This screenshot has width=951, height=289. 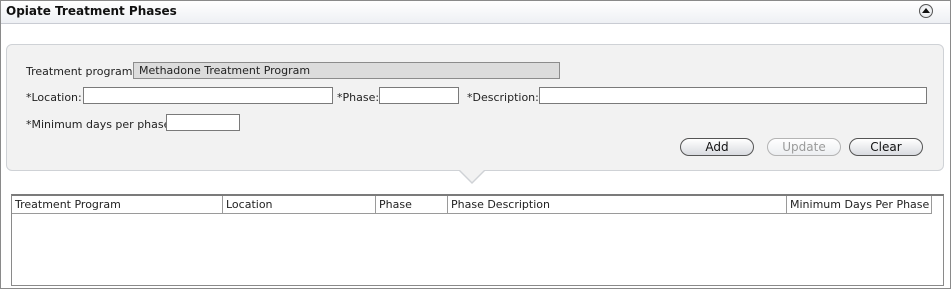 I want to click on chevron-up-icon, so click(x=926, y=11).